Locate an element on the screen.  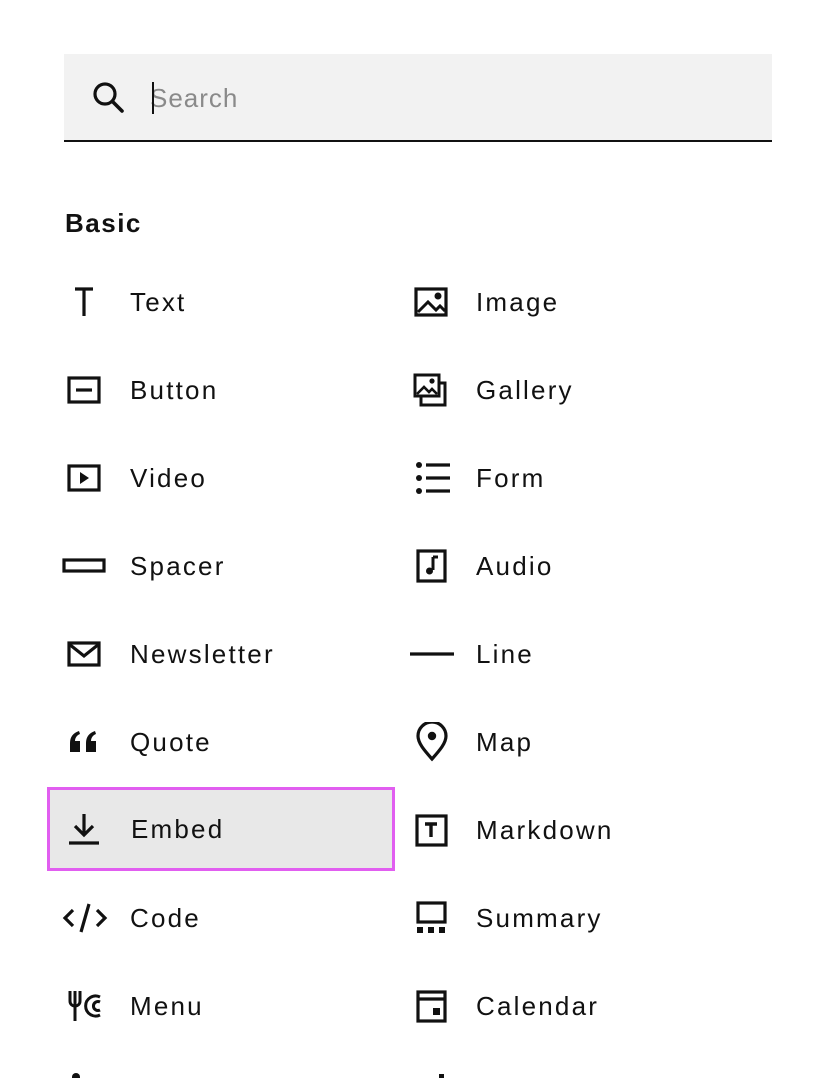
block-audio: Audio is located at coordinates (575, 566).